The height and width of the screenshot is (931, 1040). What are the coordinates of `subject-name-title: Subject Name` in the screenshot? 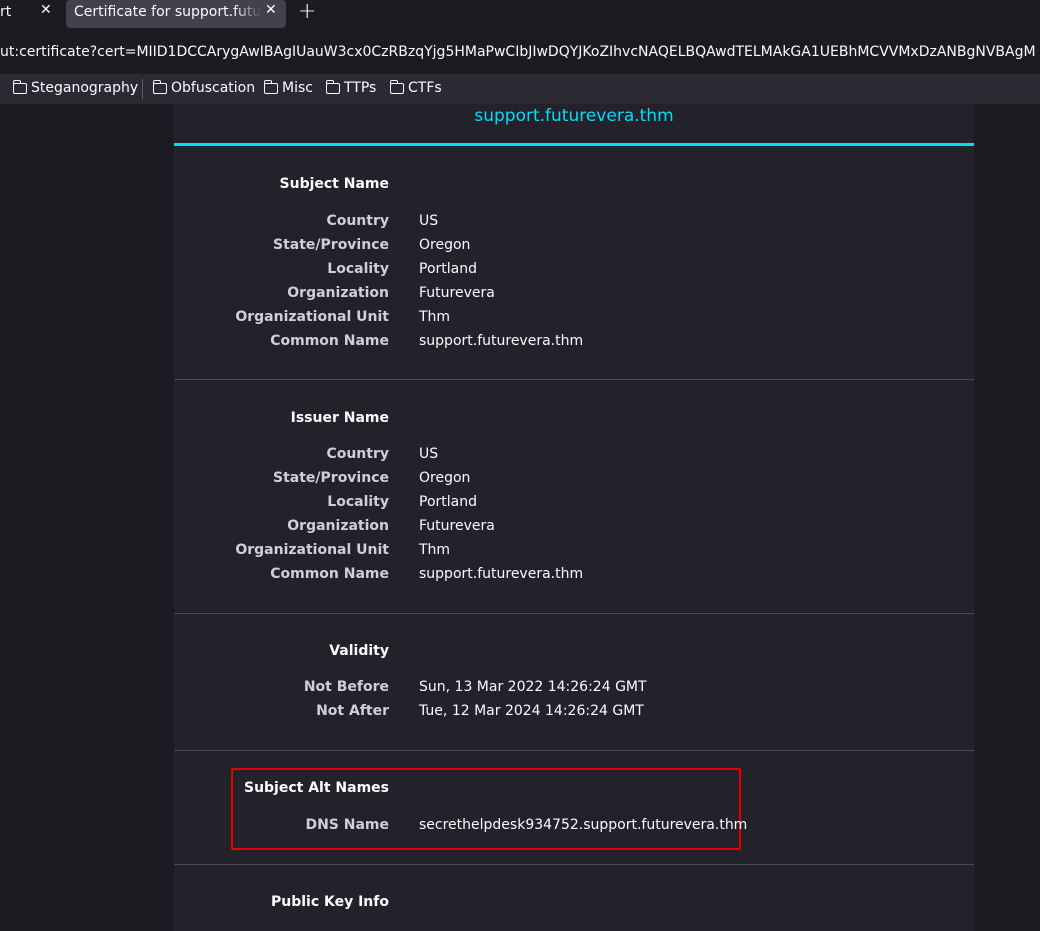 It's located at (334, 184).